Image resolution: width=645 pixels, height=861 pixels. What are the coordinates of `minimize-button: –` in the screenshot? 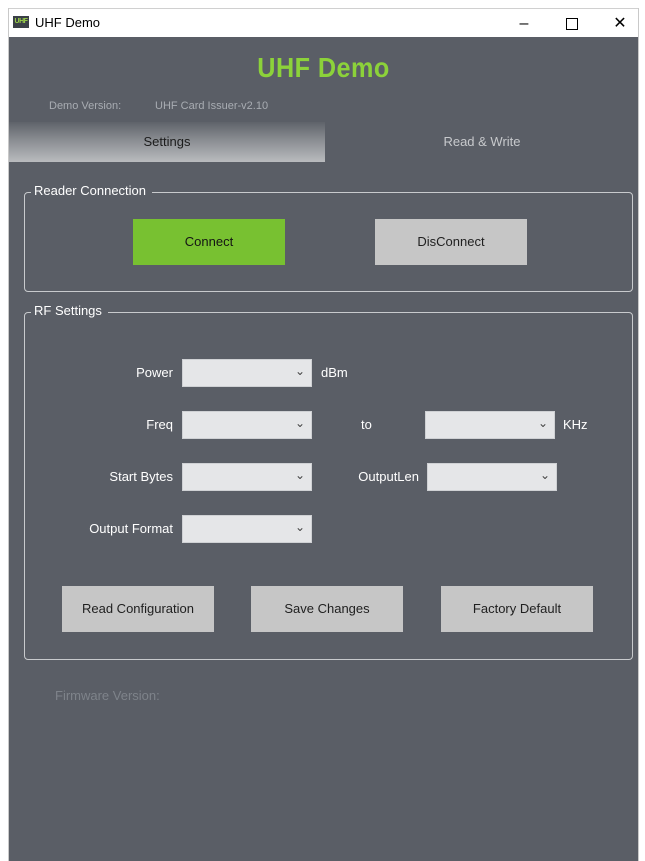 It's located at (524, 23).